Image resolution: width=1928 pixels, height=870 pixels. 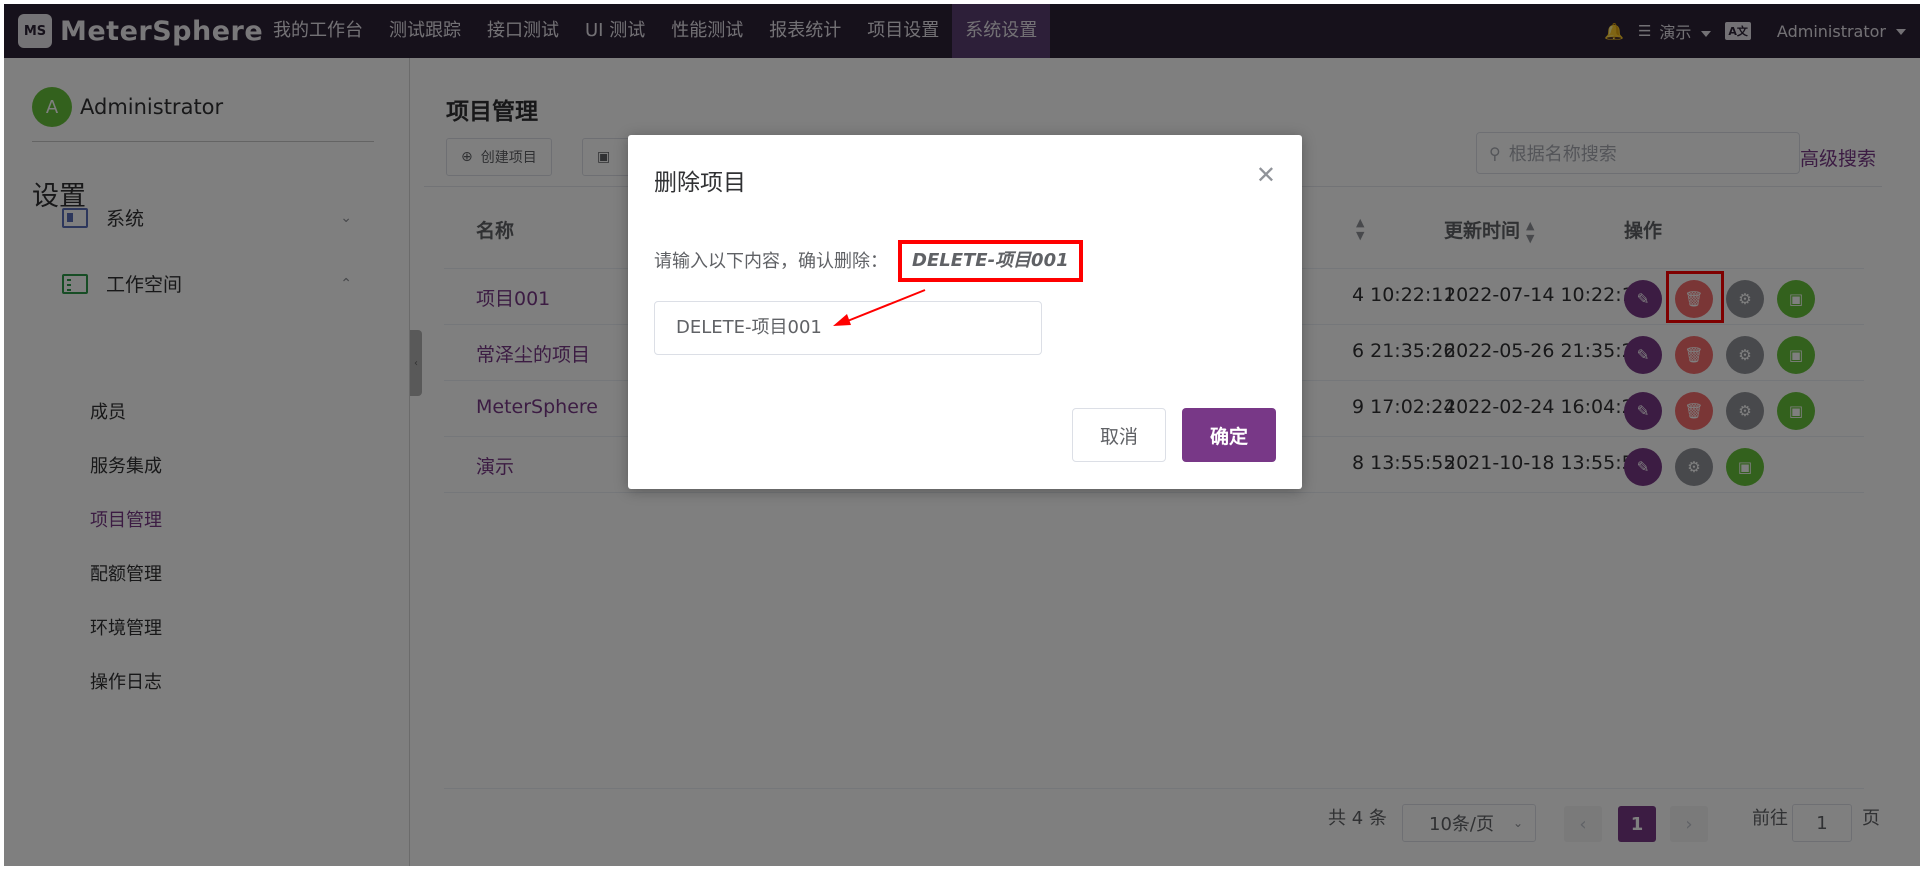 I want to click on annotation-arrow, so click(x=879, y=307).